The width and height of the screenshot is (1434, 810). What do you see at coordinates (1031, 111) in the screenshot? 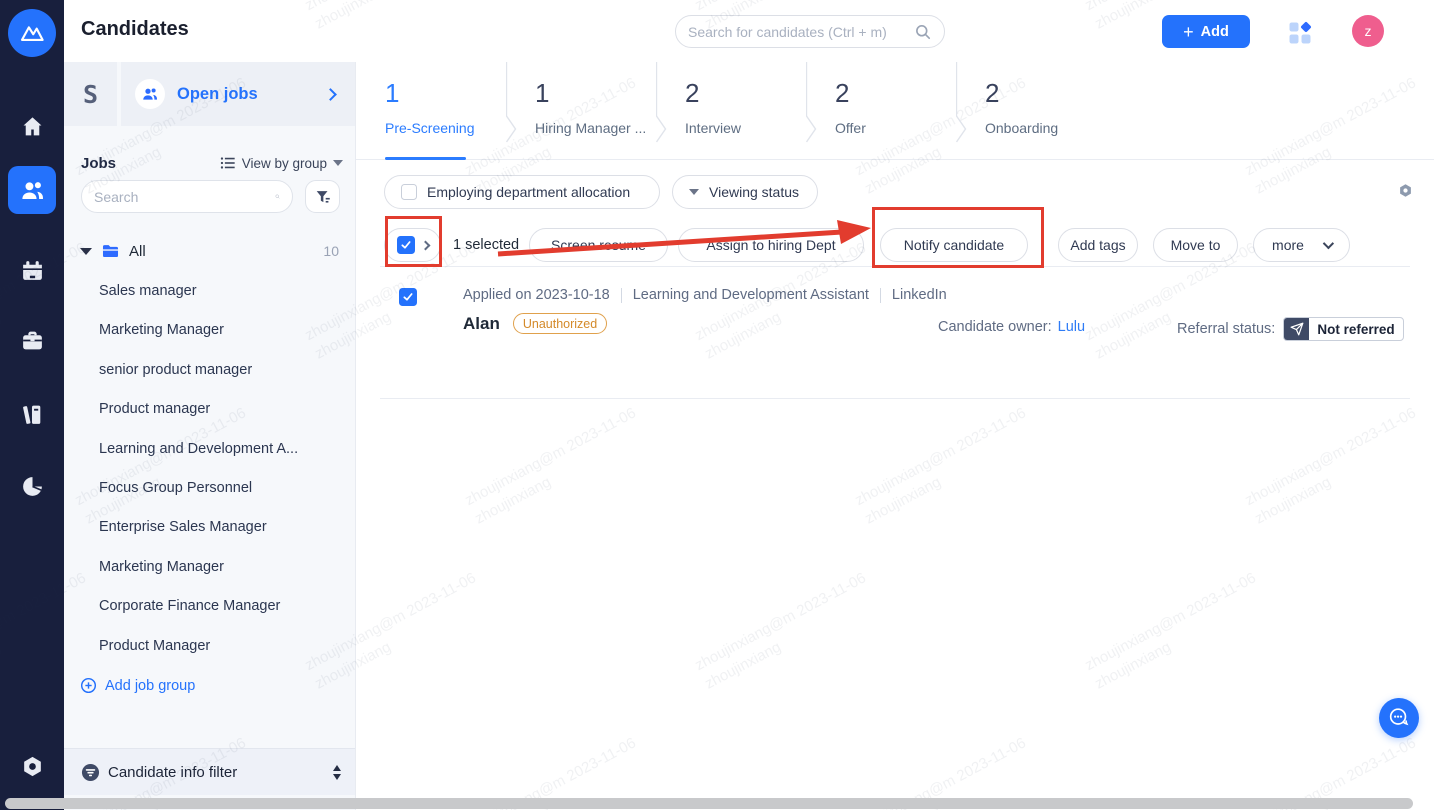
I see `stage-tab-onboarding: 2 Onboarding` at bounding box center [1031, 111].